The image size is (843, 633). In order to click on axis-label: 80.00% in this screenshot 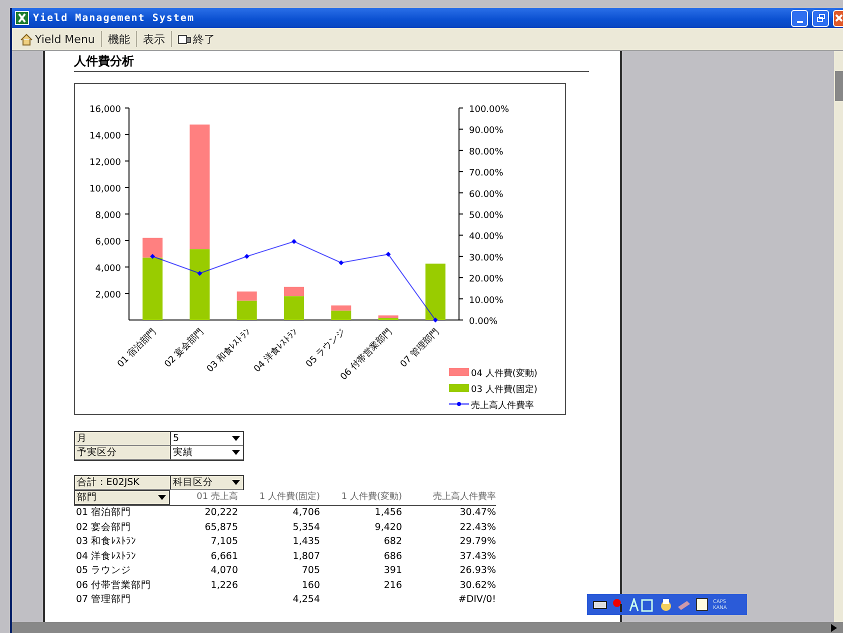, I will do `click(486, 152)`.